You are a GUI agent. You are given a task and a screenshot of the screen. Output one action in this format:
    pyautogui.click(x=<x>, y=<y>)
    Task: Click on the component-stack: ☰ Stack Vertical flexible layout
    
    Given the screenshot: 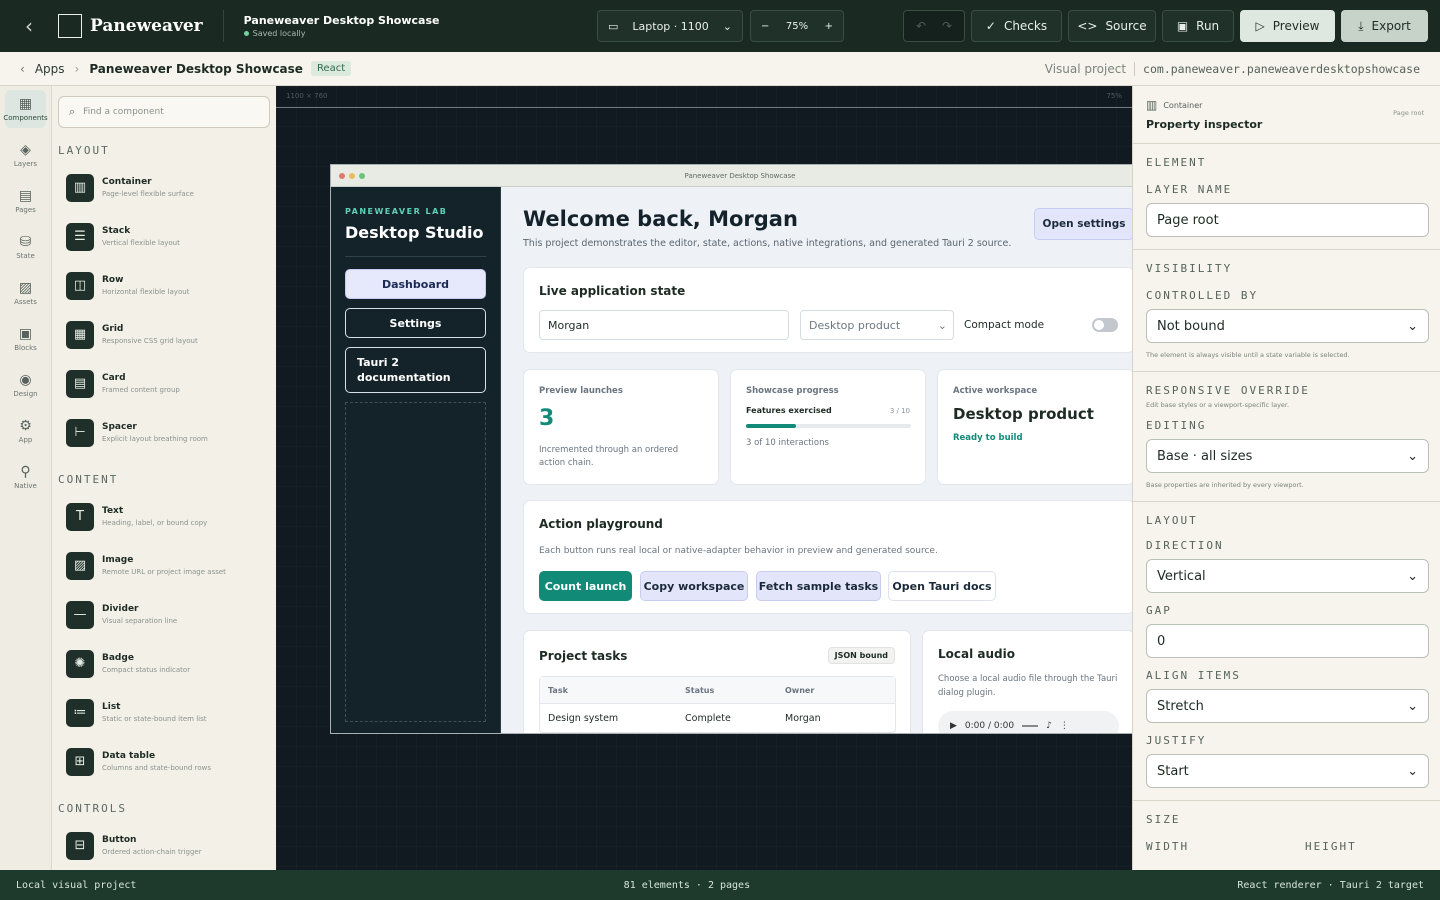 What is the action you would take?
    pyautogui.click(x=164, y=236)
    